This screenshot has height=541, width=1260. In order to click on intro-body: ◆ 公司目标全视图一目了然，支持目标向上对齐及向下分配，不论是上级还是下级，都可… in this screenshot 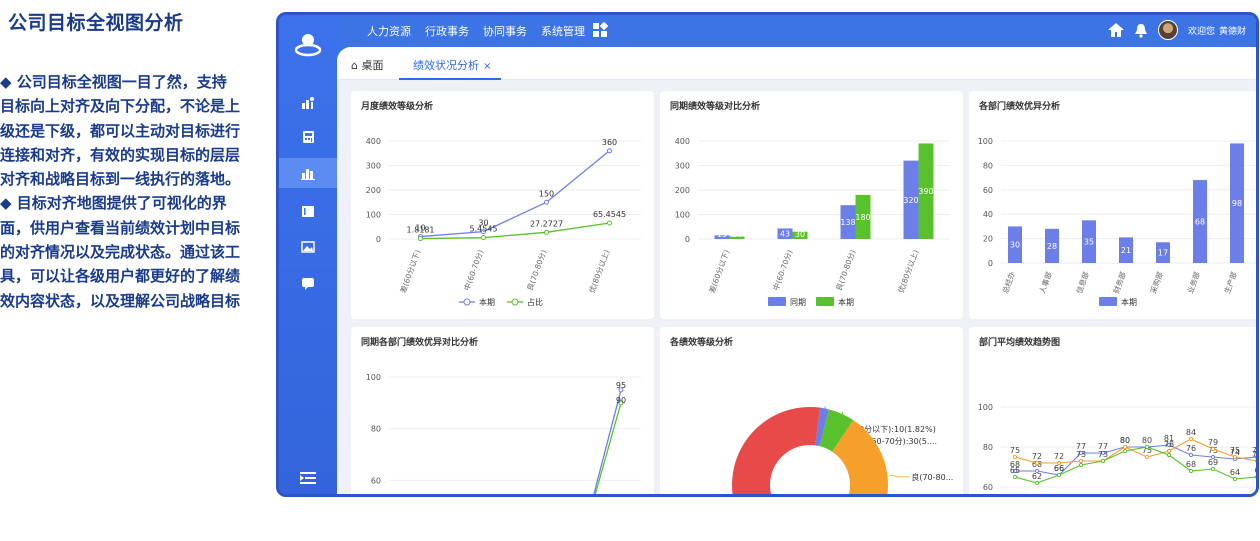, I will do `click(120, 191)`.